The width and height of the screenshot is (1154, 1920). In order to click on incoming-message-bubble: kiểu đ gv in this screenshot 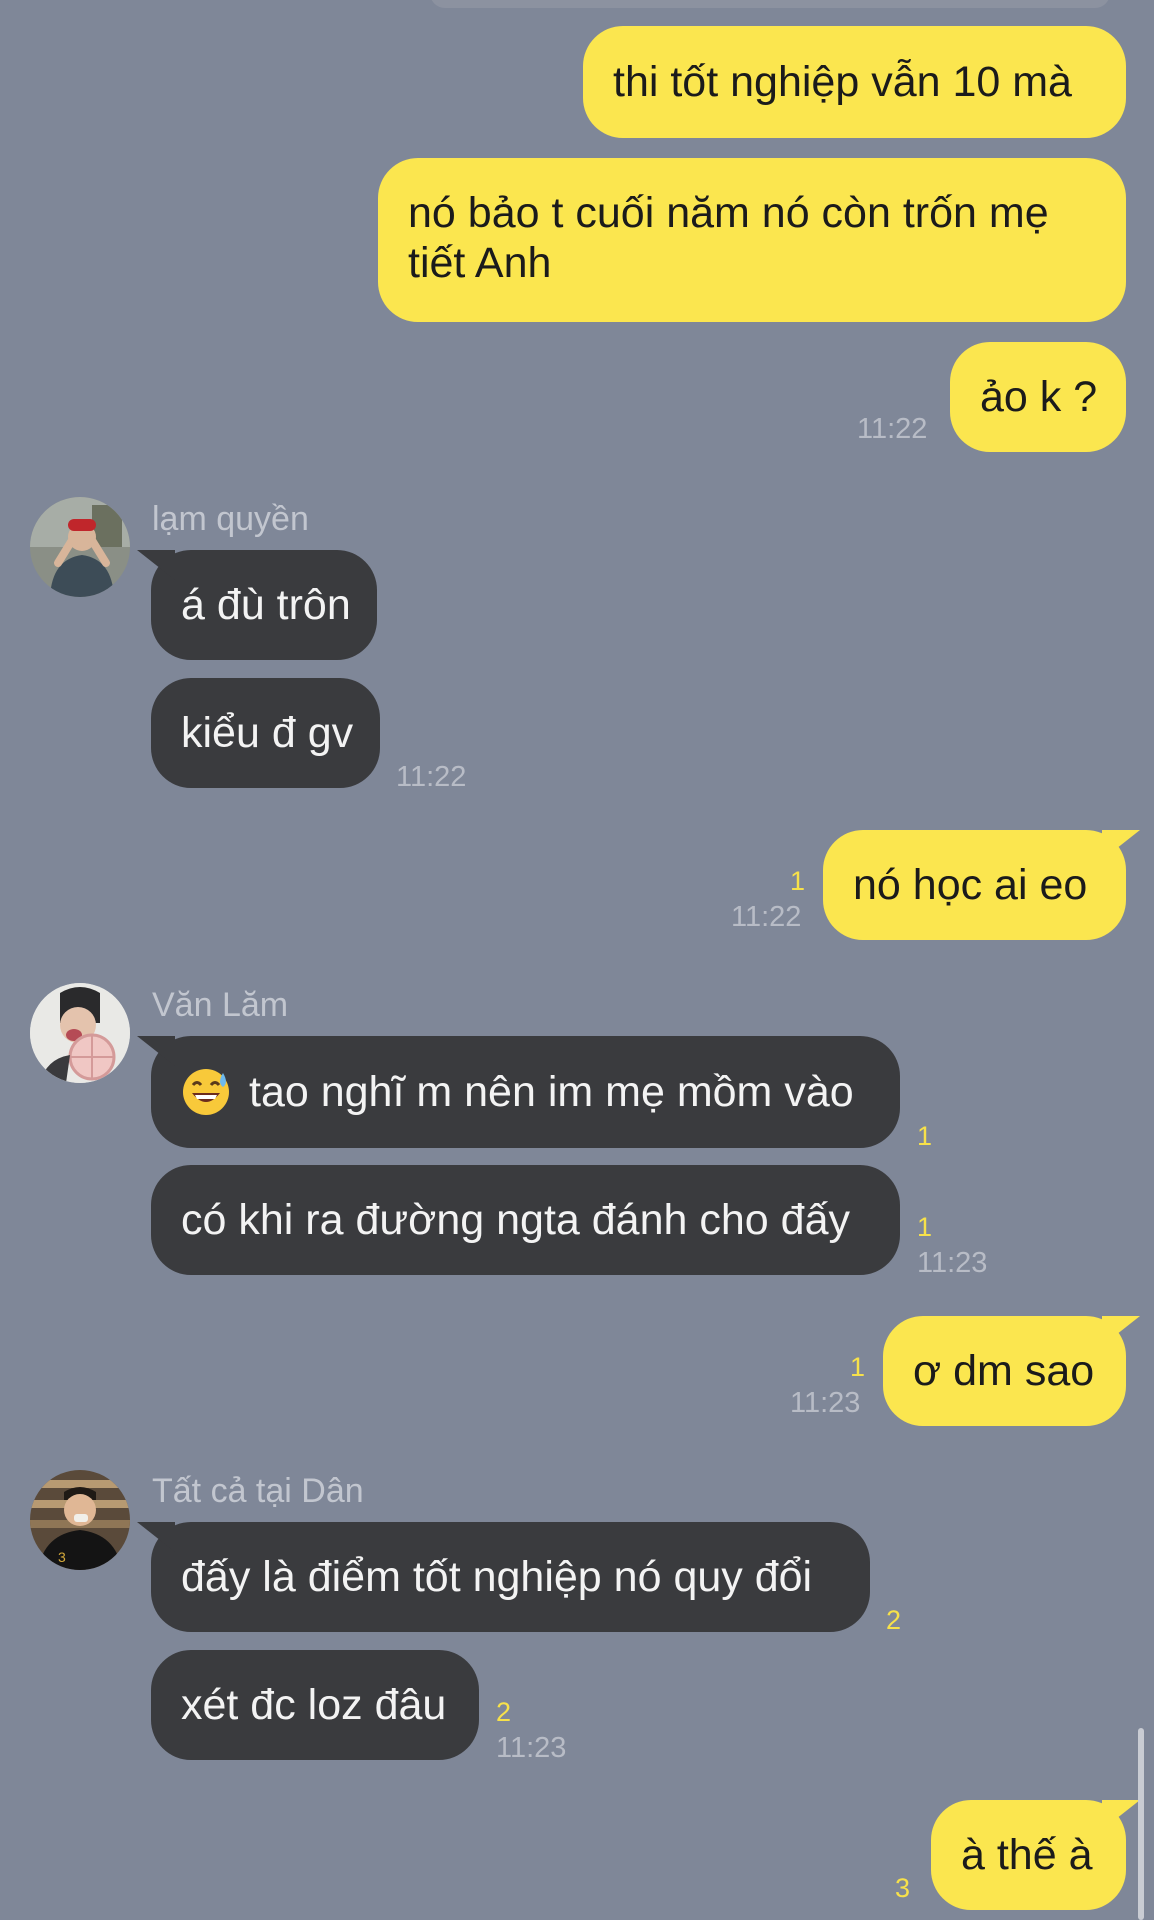, I will do `click(265, 733)`.